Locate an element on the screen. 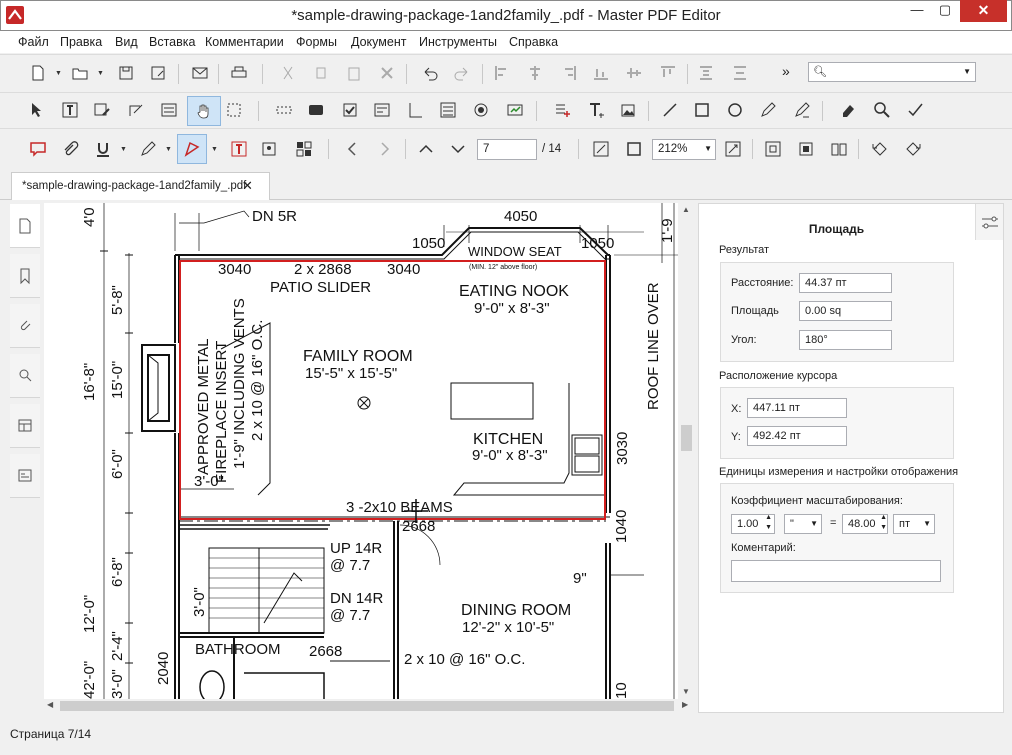 The height and width of the screenshot is (755, 1012). distribute-vertical-icon is located at coordinates (706, 73).